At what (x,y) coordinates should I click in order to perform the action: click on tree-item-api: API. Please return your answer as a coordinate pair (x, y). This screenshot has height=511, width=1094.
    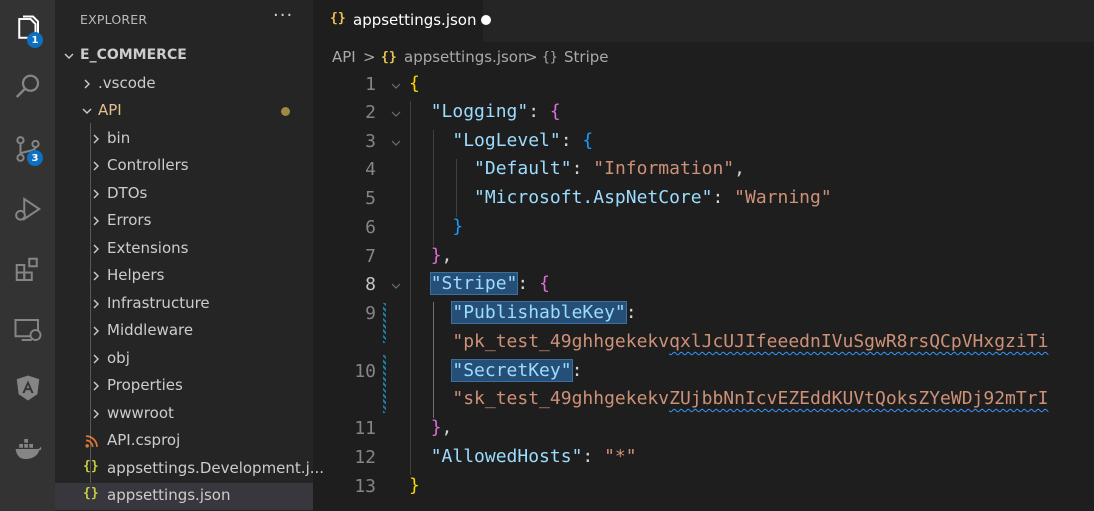
    Looking at the image, I should click on (184, 111).